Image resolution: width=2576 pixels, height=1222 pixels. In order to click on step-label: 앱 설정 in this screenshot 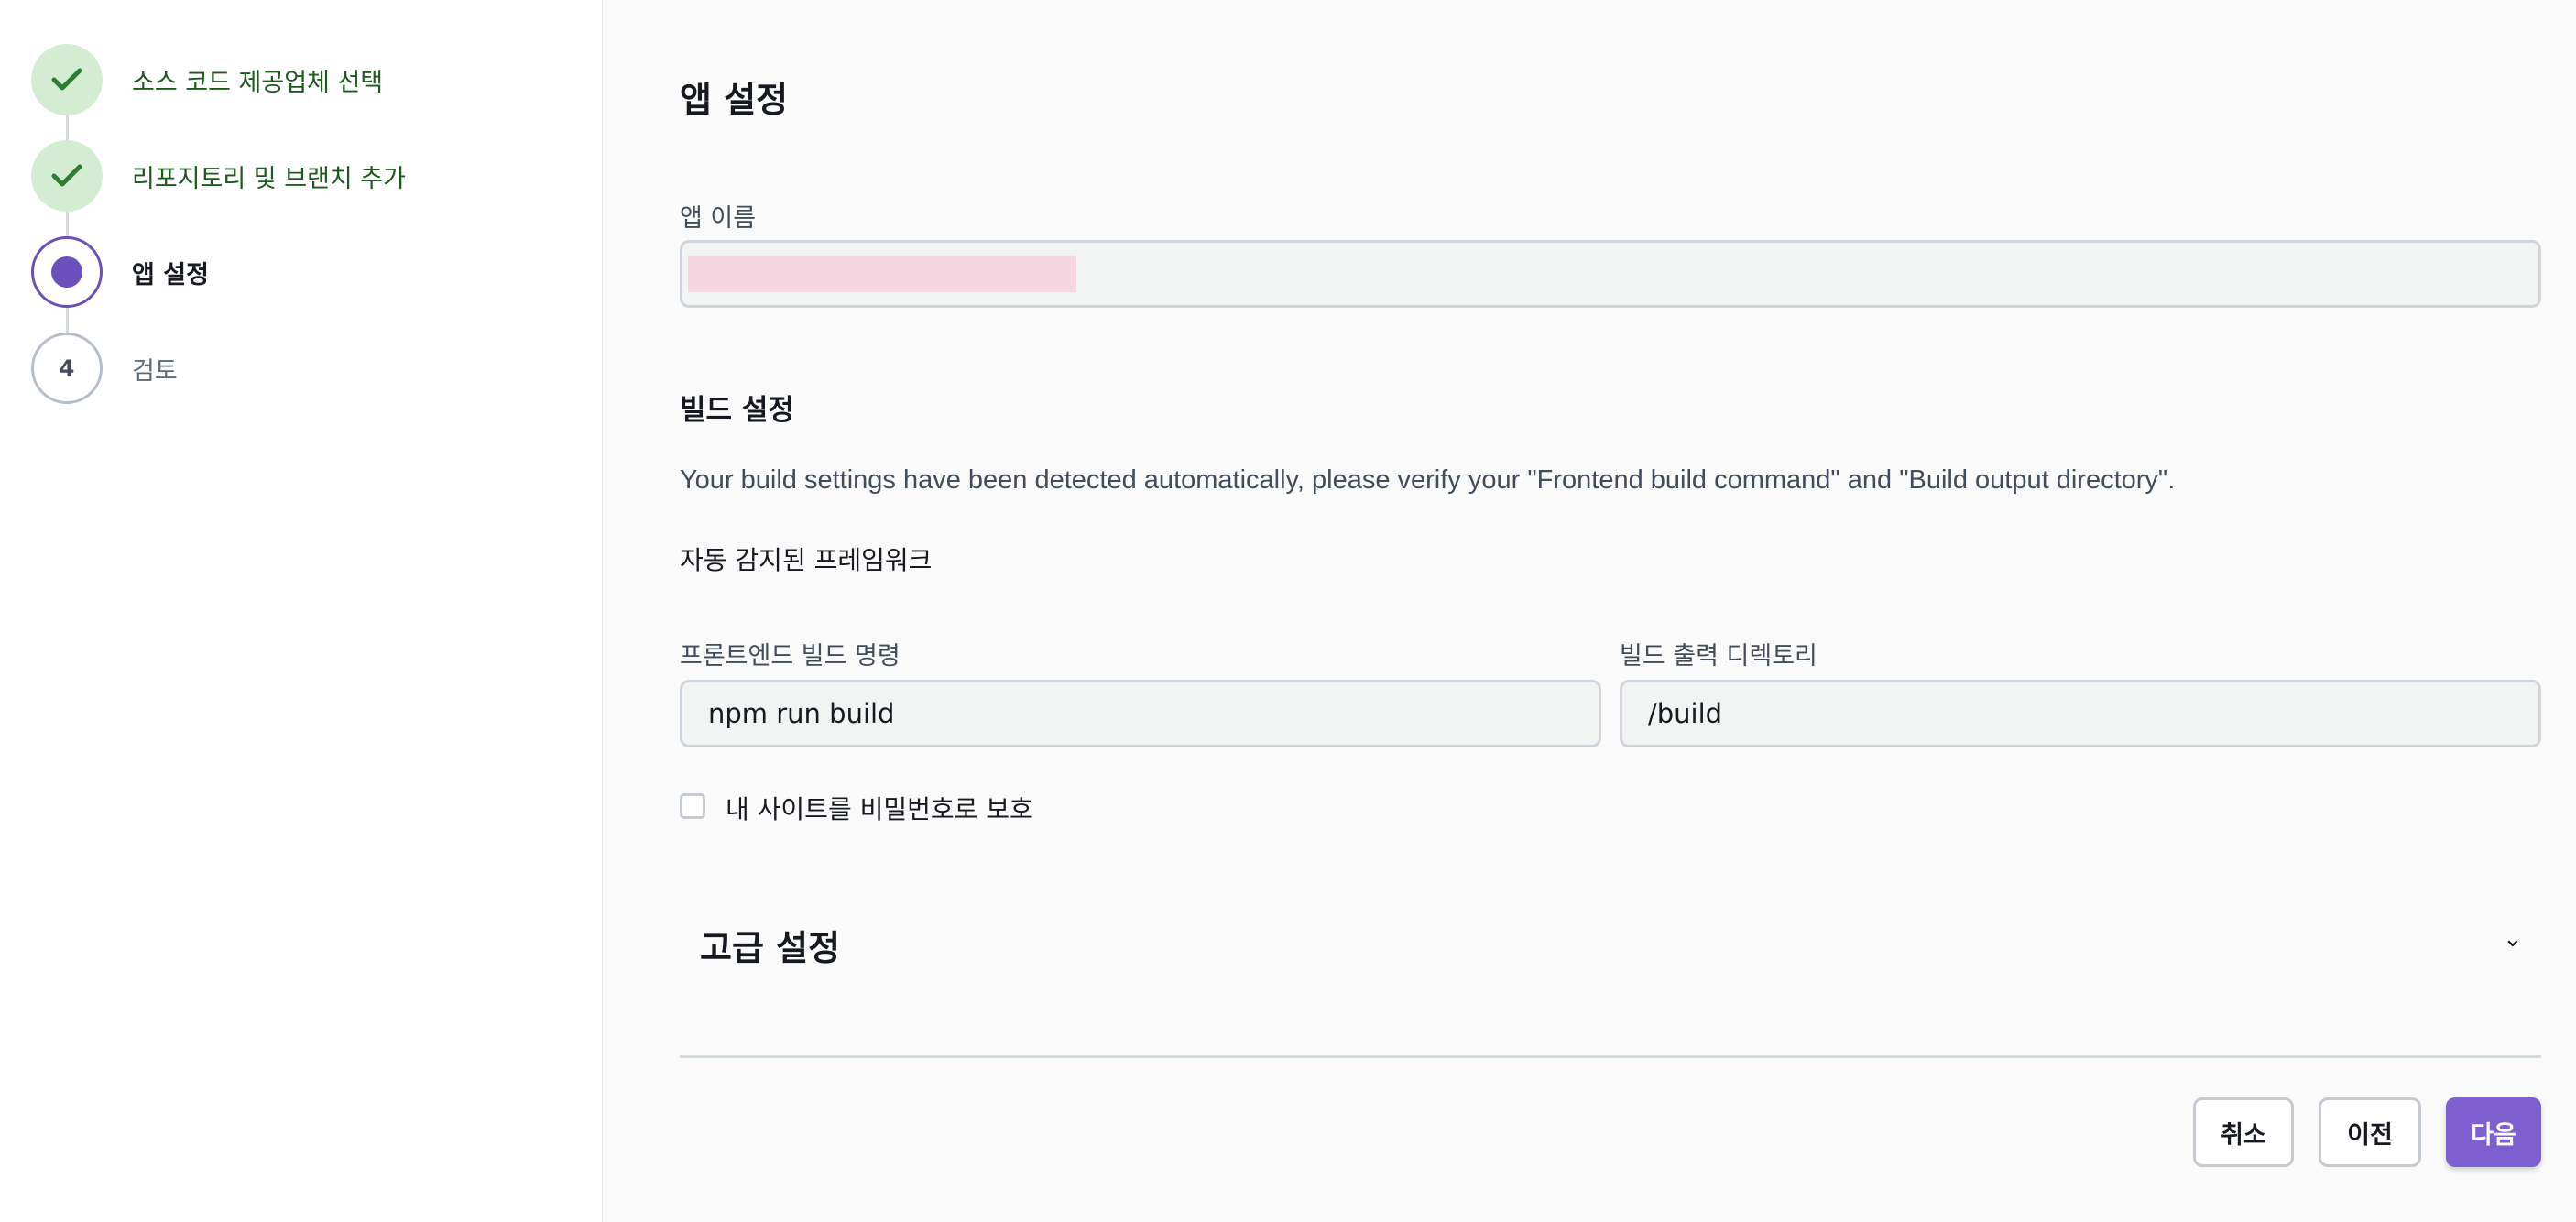, I will do `click(170, 275)`.